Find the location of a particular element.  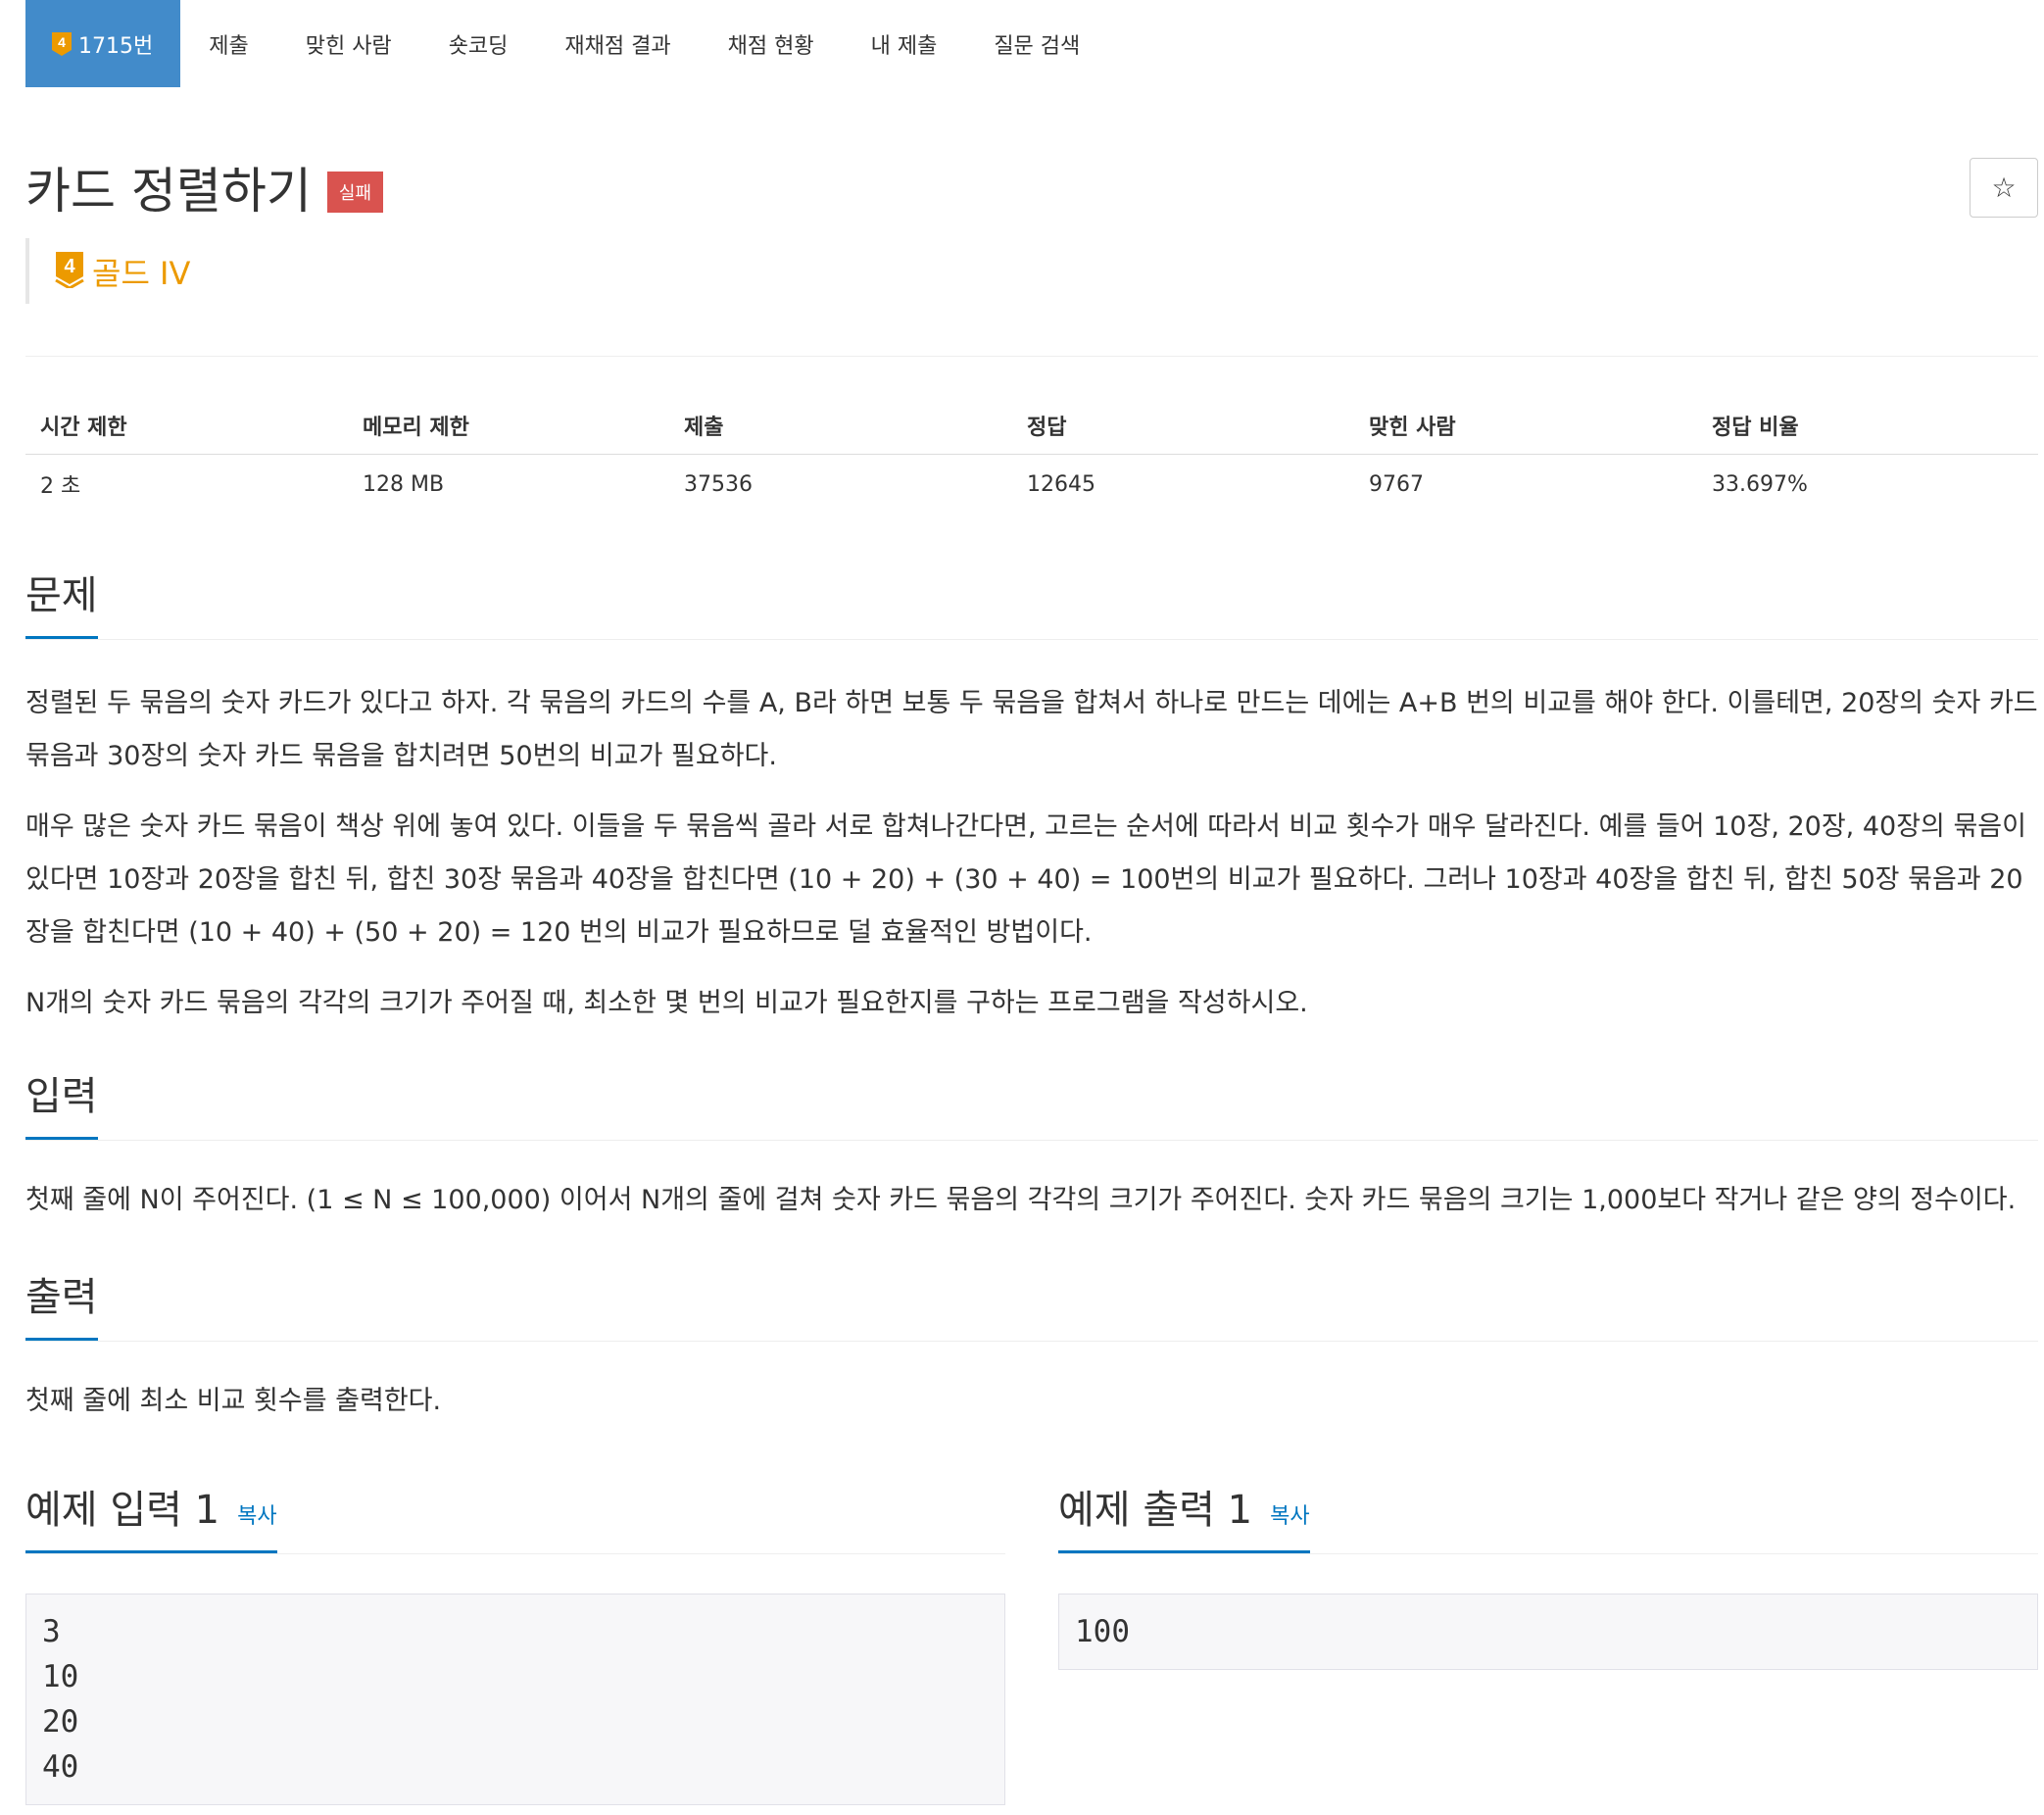

section-title: 예제 출력 1 복사 is located at coordinates (1184, 1515).